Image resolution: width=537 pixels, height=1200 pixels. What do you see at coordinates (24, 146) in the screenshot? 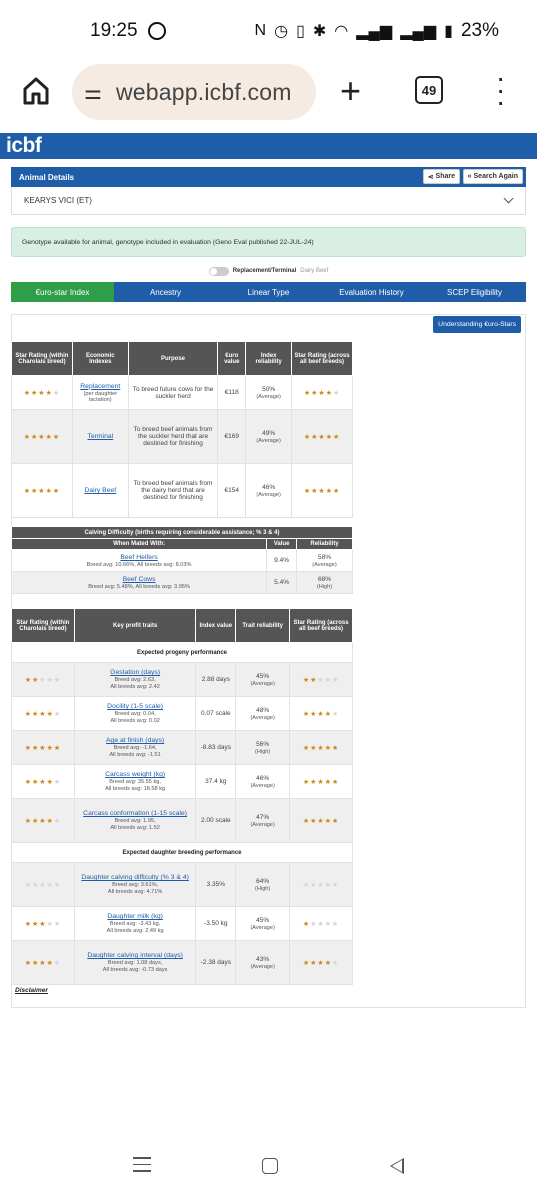
I see `icbf-logo: icbf` at bounding box center [24, 146].